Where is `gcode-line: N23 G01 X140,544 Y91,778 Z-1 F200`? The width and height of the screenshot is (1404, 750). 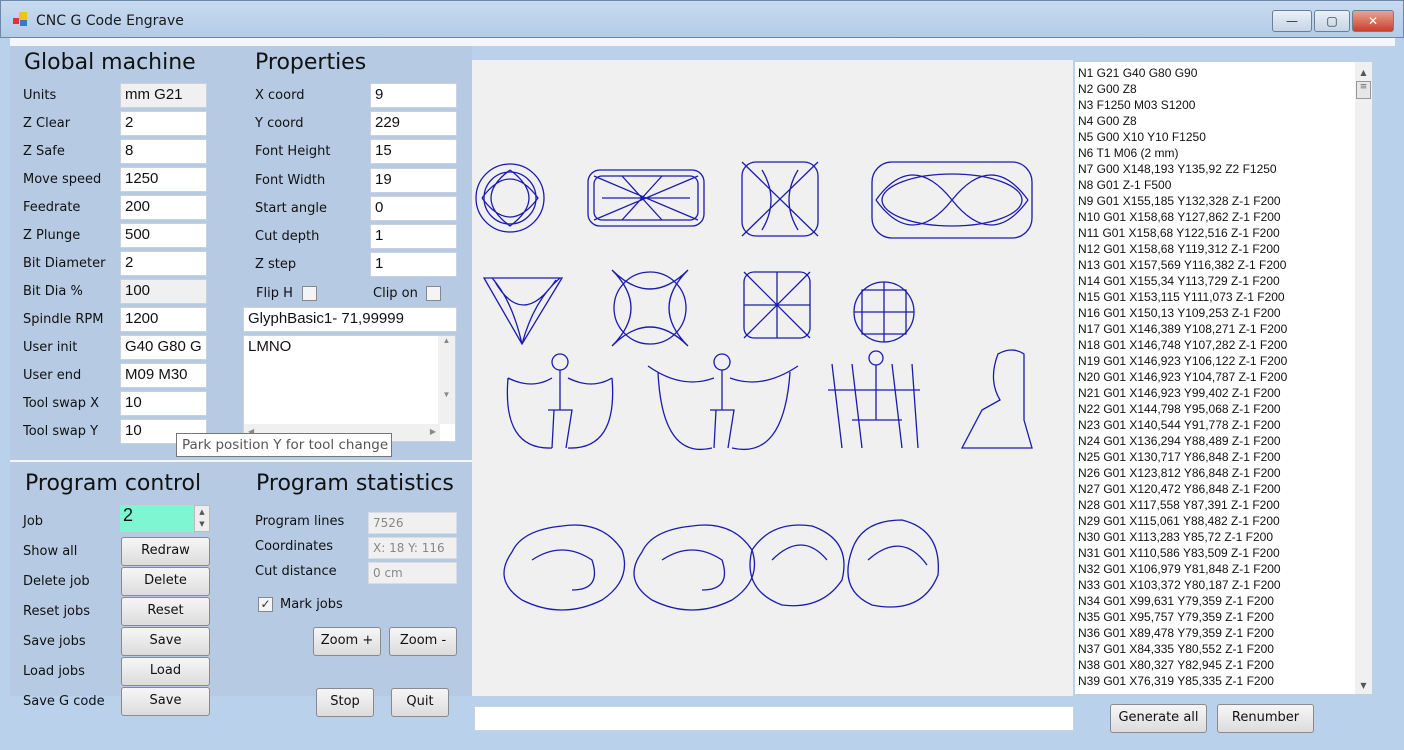 gcode-line: N23 G01 X140,544 Y91,778 Z-1 F200 is located at coordinates (1216, 425).